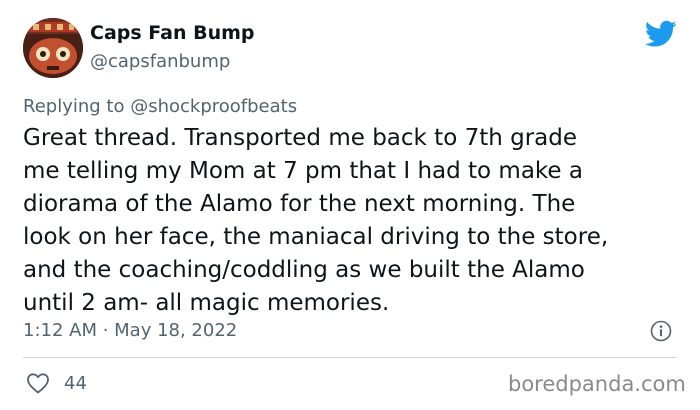 This screenshot has height=410, width=700. What do you see at coordinates (661, 34) in the screenshot?
I see `twitter-bird-icon` at bounding box center [661, 34].